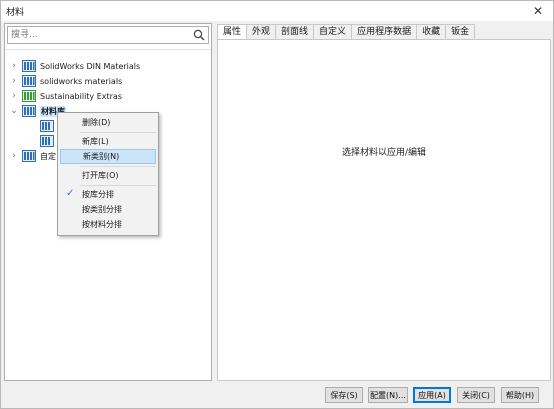 This screenshot has height=409, width=554. Describe the element at coordinates (261, 31) in the screenshot. I see `tab-appearance: 外观` at that location.